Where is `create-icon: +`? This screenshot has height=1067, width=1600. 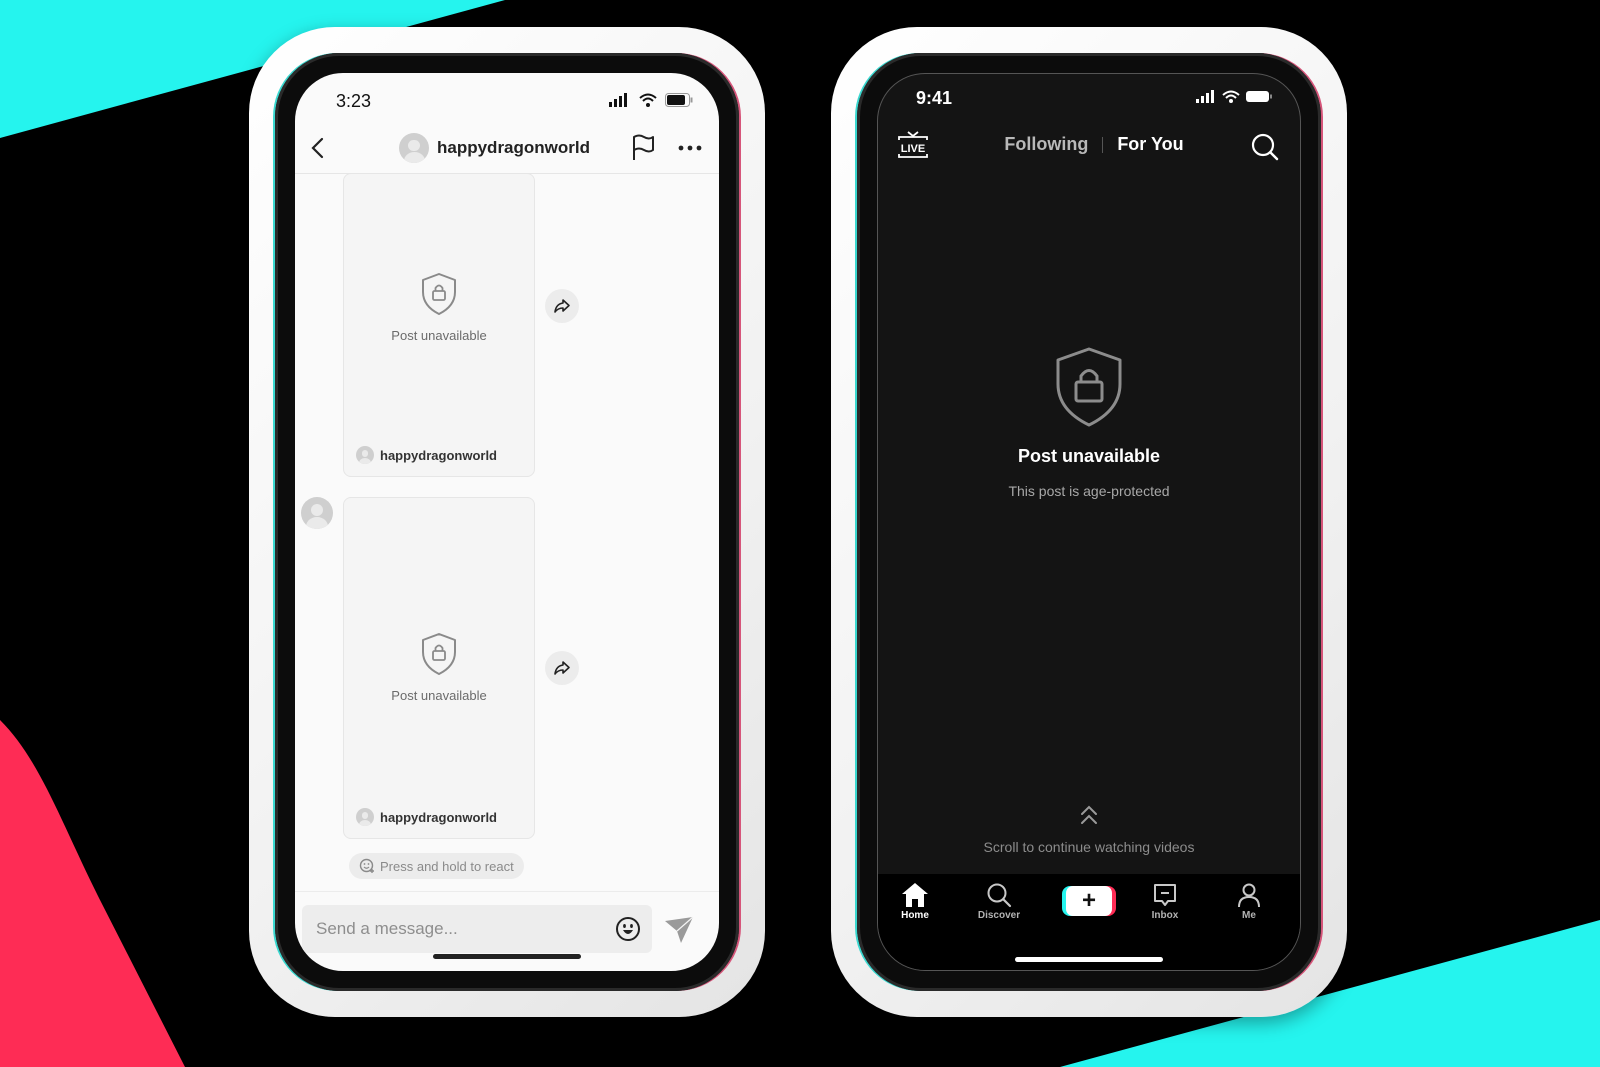
create-icon: + is located at coordinates (1089, 901).